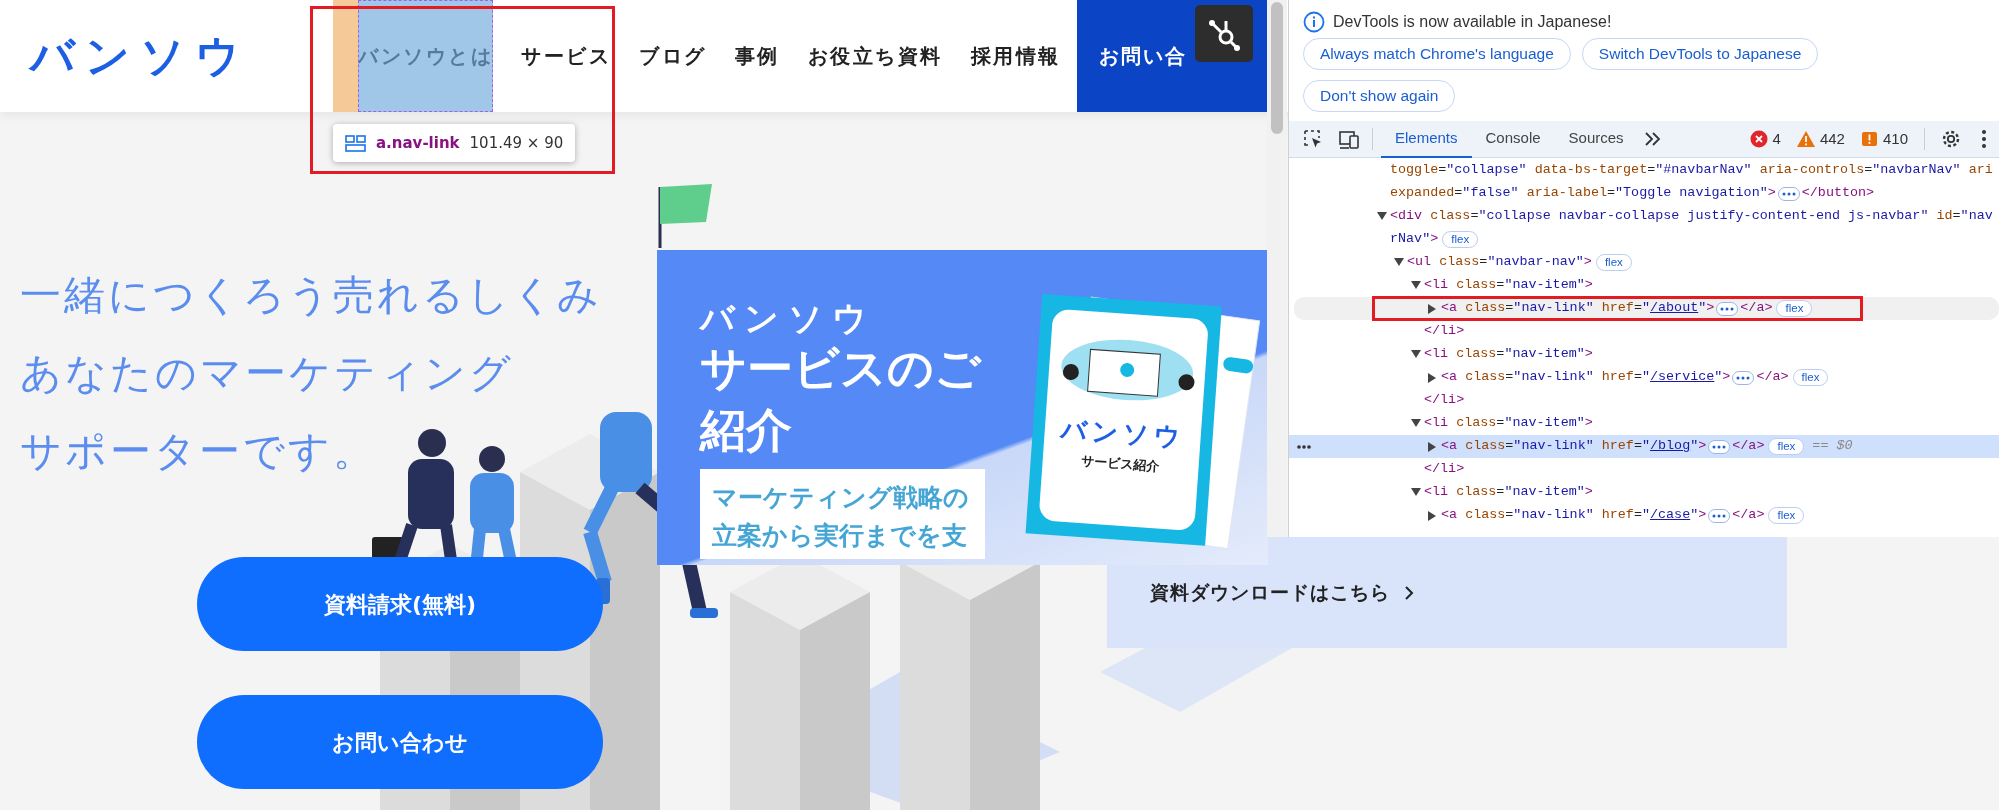  Describe the element at coordinates (1984, 139) in the screenshot. I see `more-options-icon` at that location.